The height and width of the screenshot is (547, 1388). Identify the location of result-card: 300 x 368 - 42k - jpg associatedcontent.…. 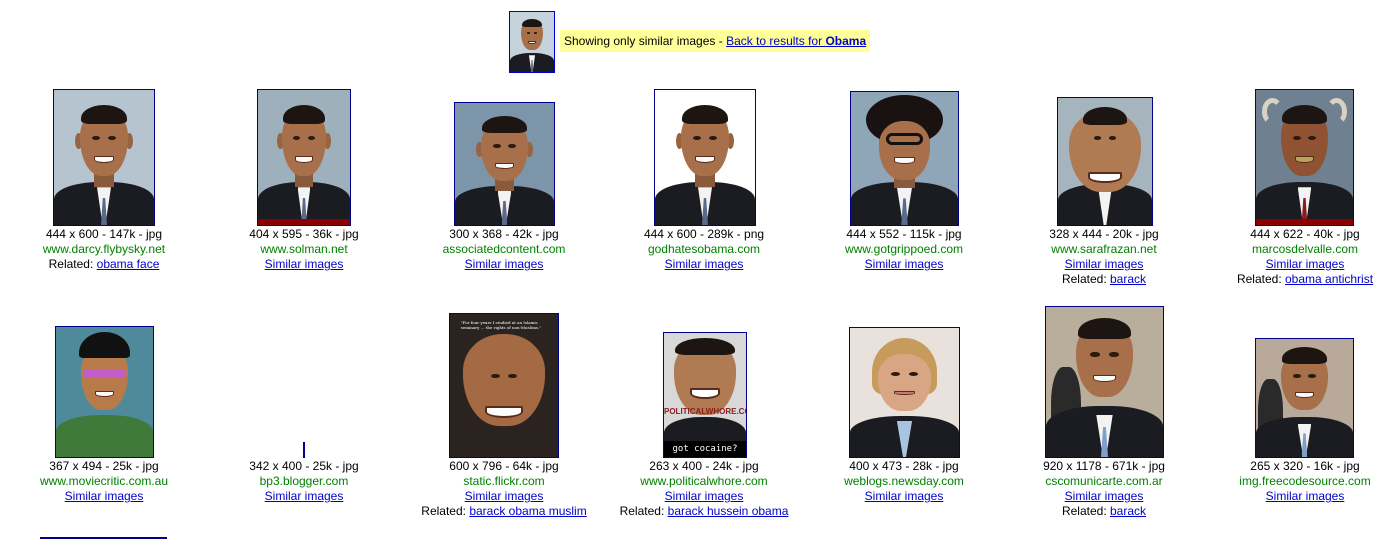
(504, 184).